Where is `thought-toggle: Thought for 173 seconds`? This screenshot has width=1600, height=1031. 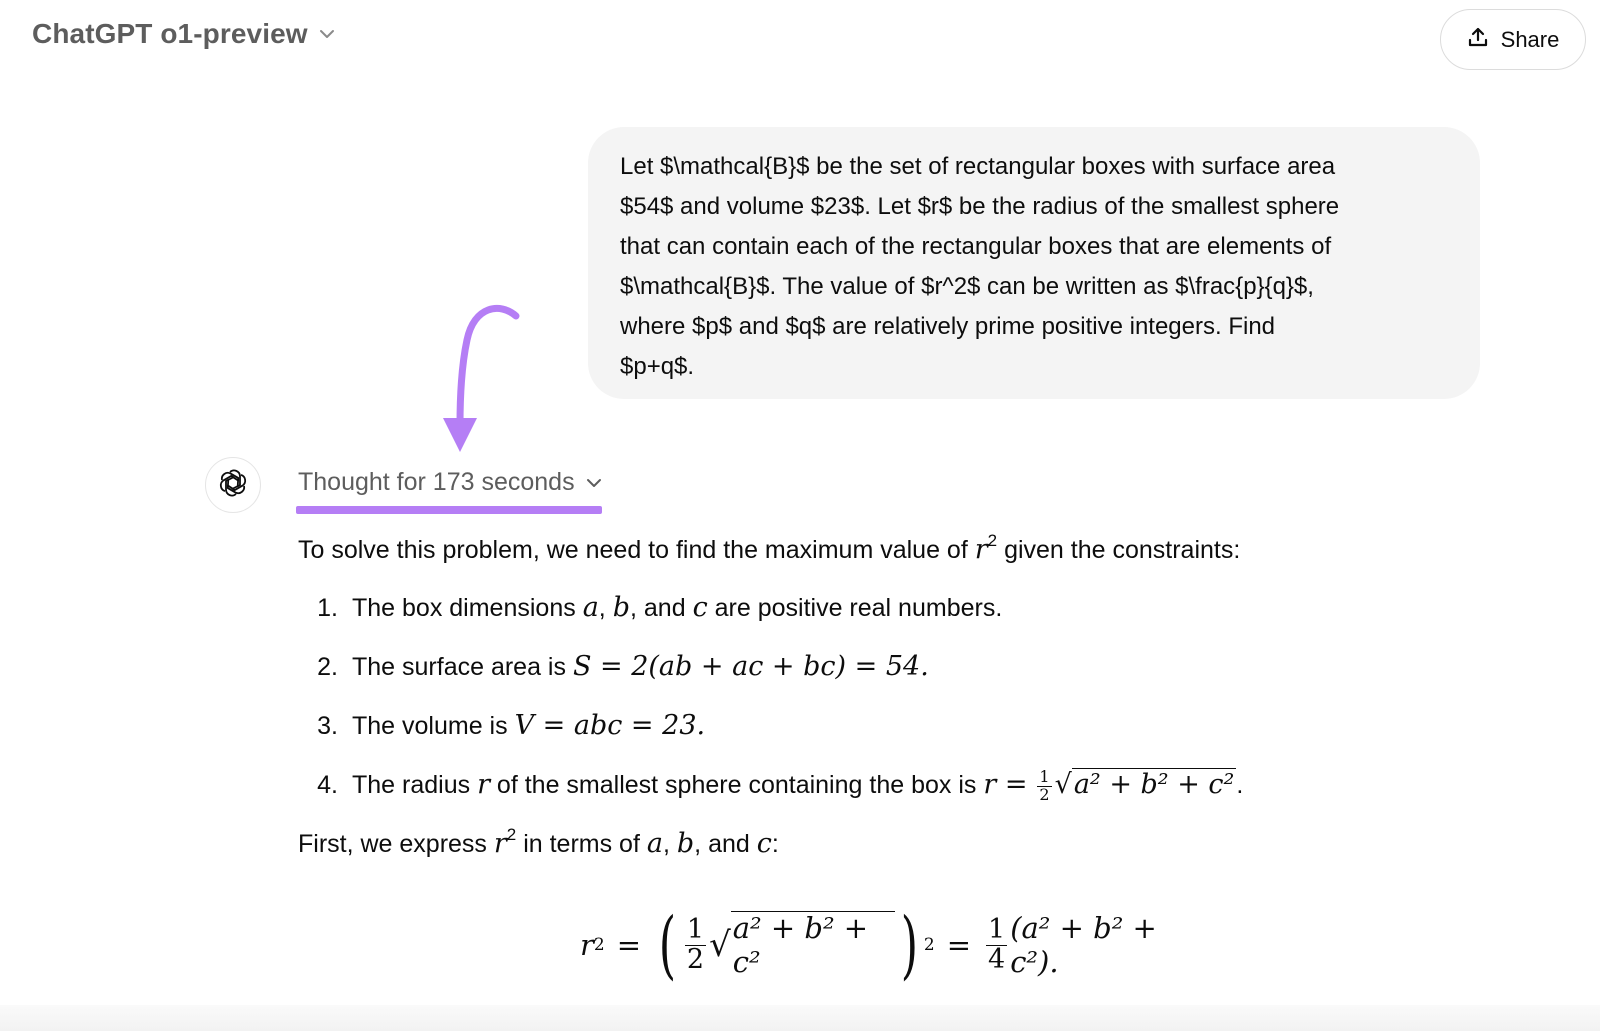 thought-toggle: Thought for 173 seconds is located at coordinates (450, 482).